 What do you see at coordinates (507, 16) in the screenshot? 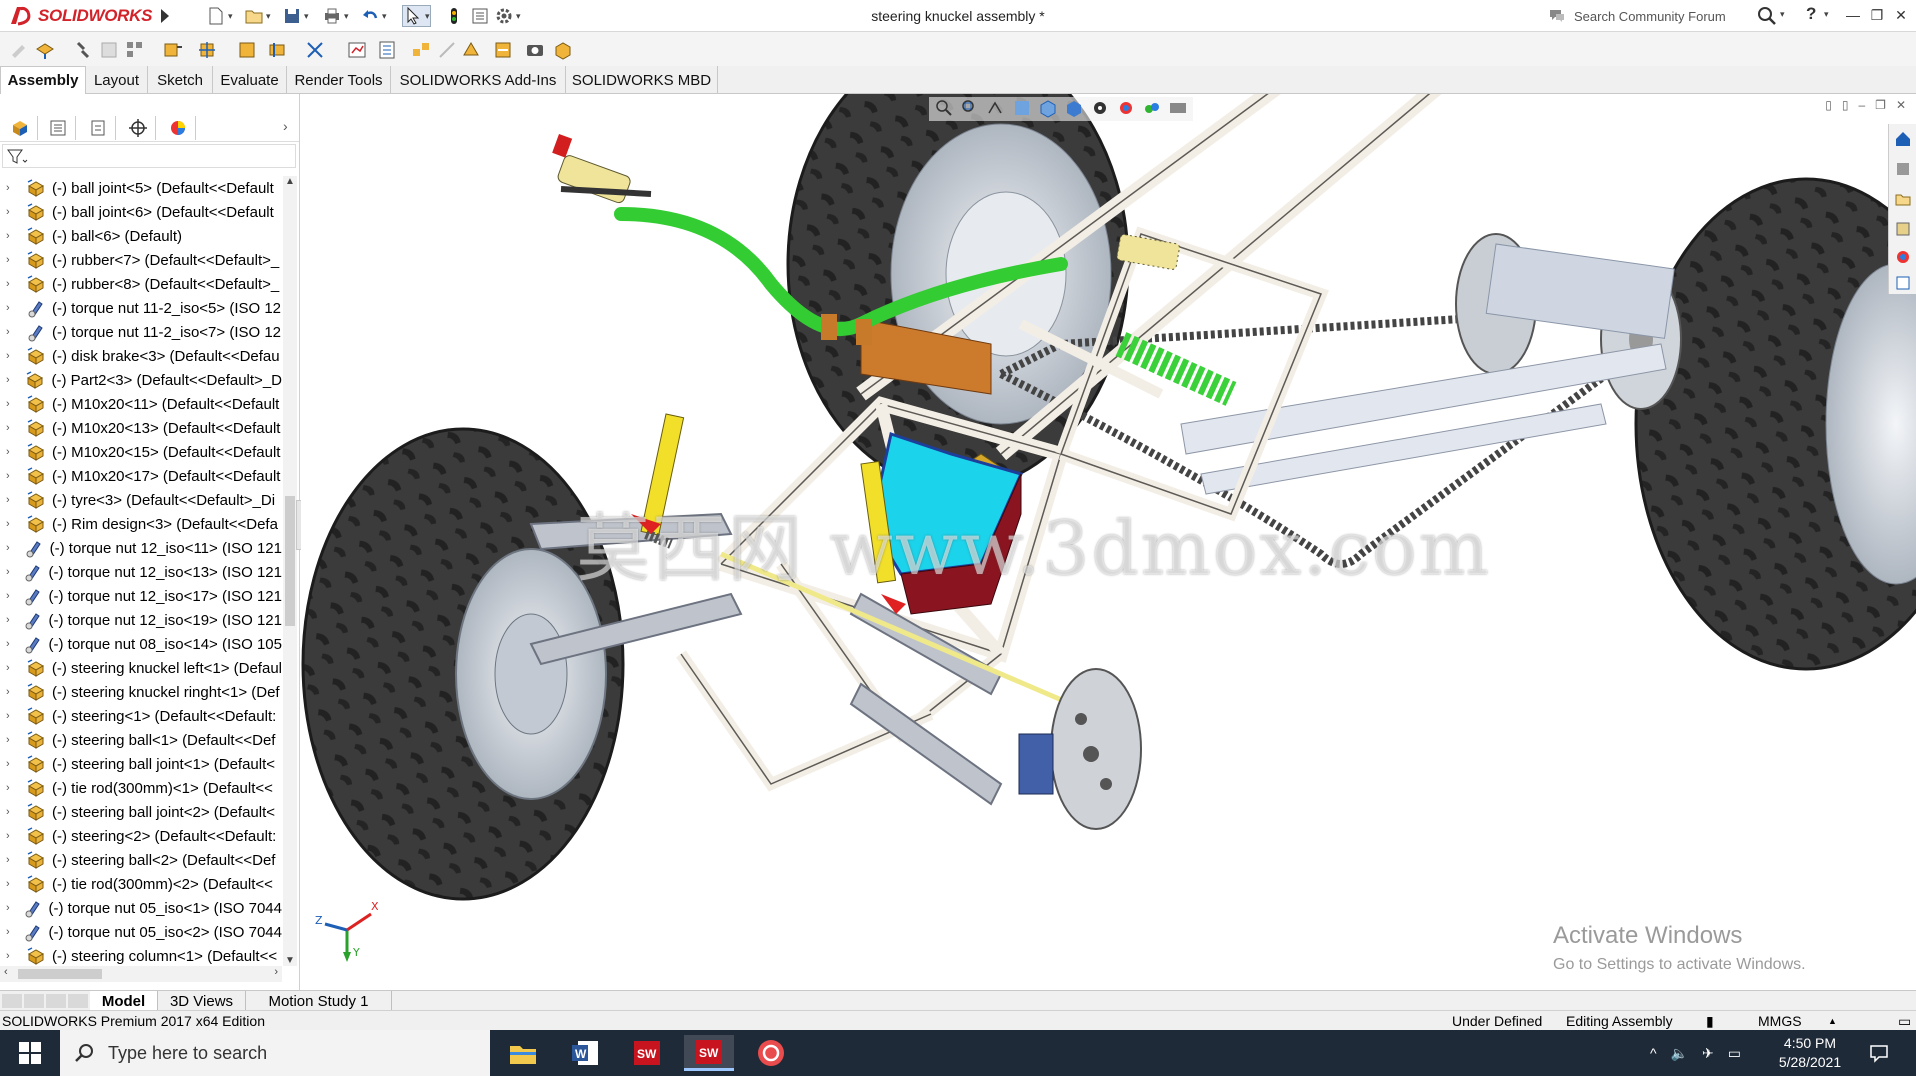
I see `options-button: ▾` at bounding box center [507, 16].